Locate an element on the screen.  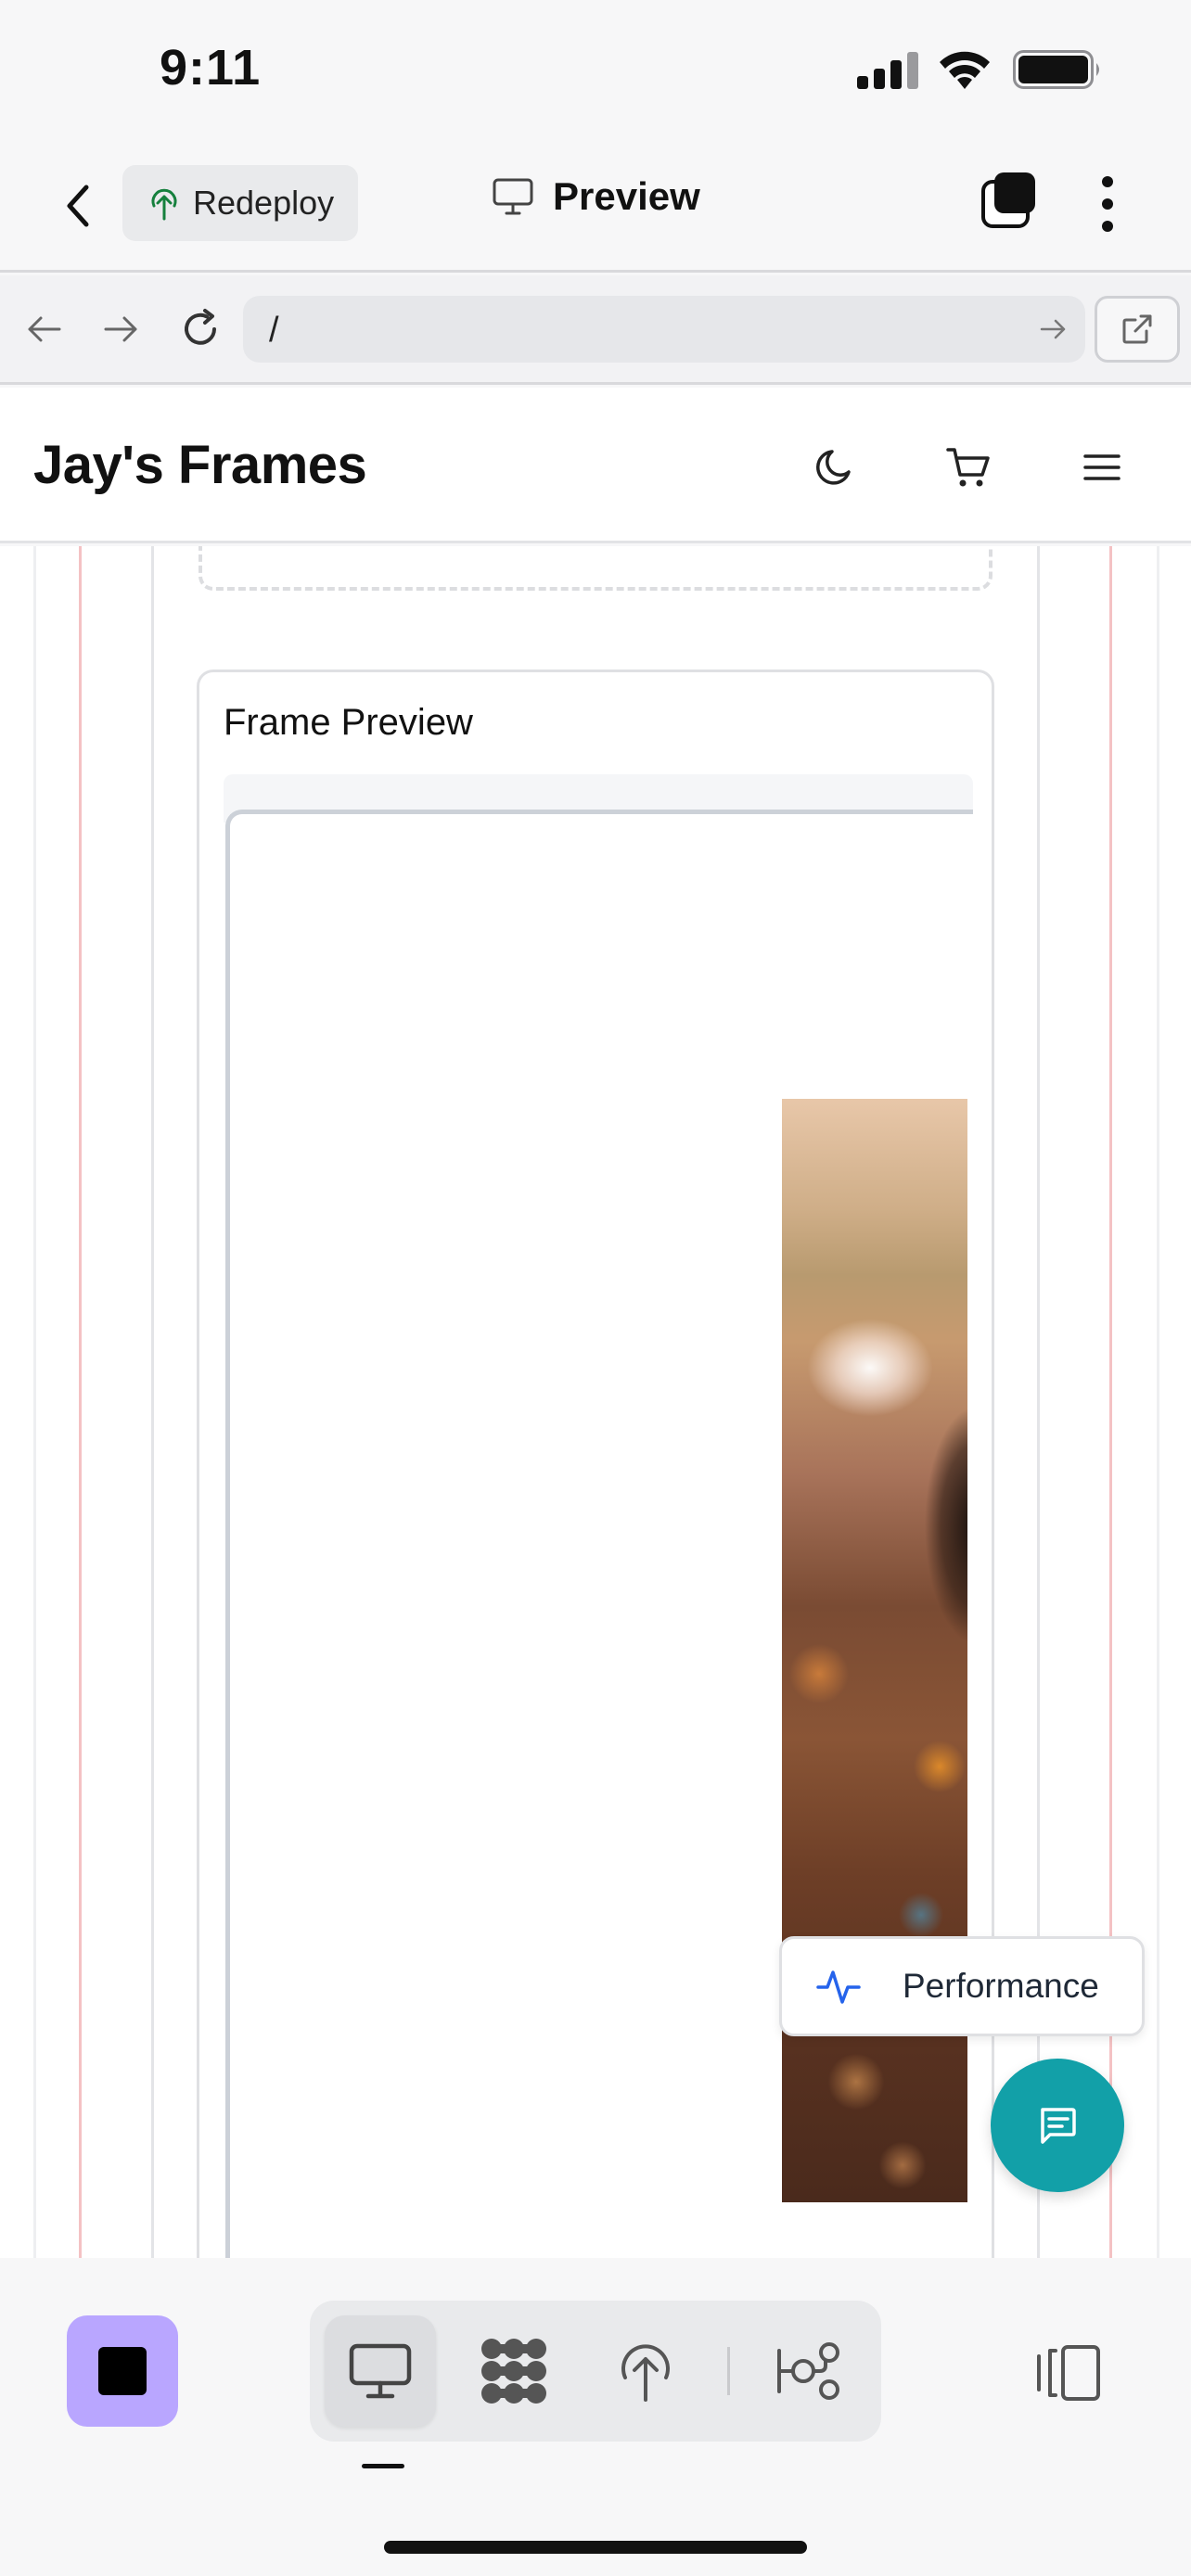
arrow-left-icon is located at coordinates (44, 329).